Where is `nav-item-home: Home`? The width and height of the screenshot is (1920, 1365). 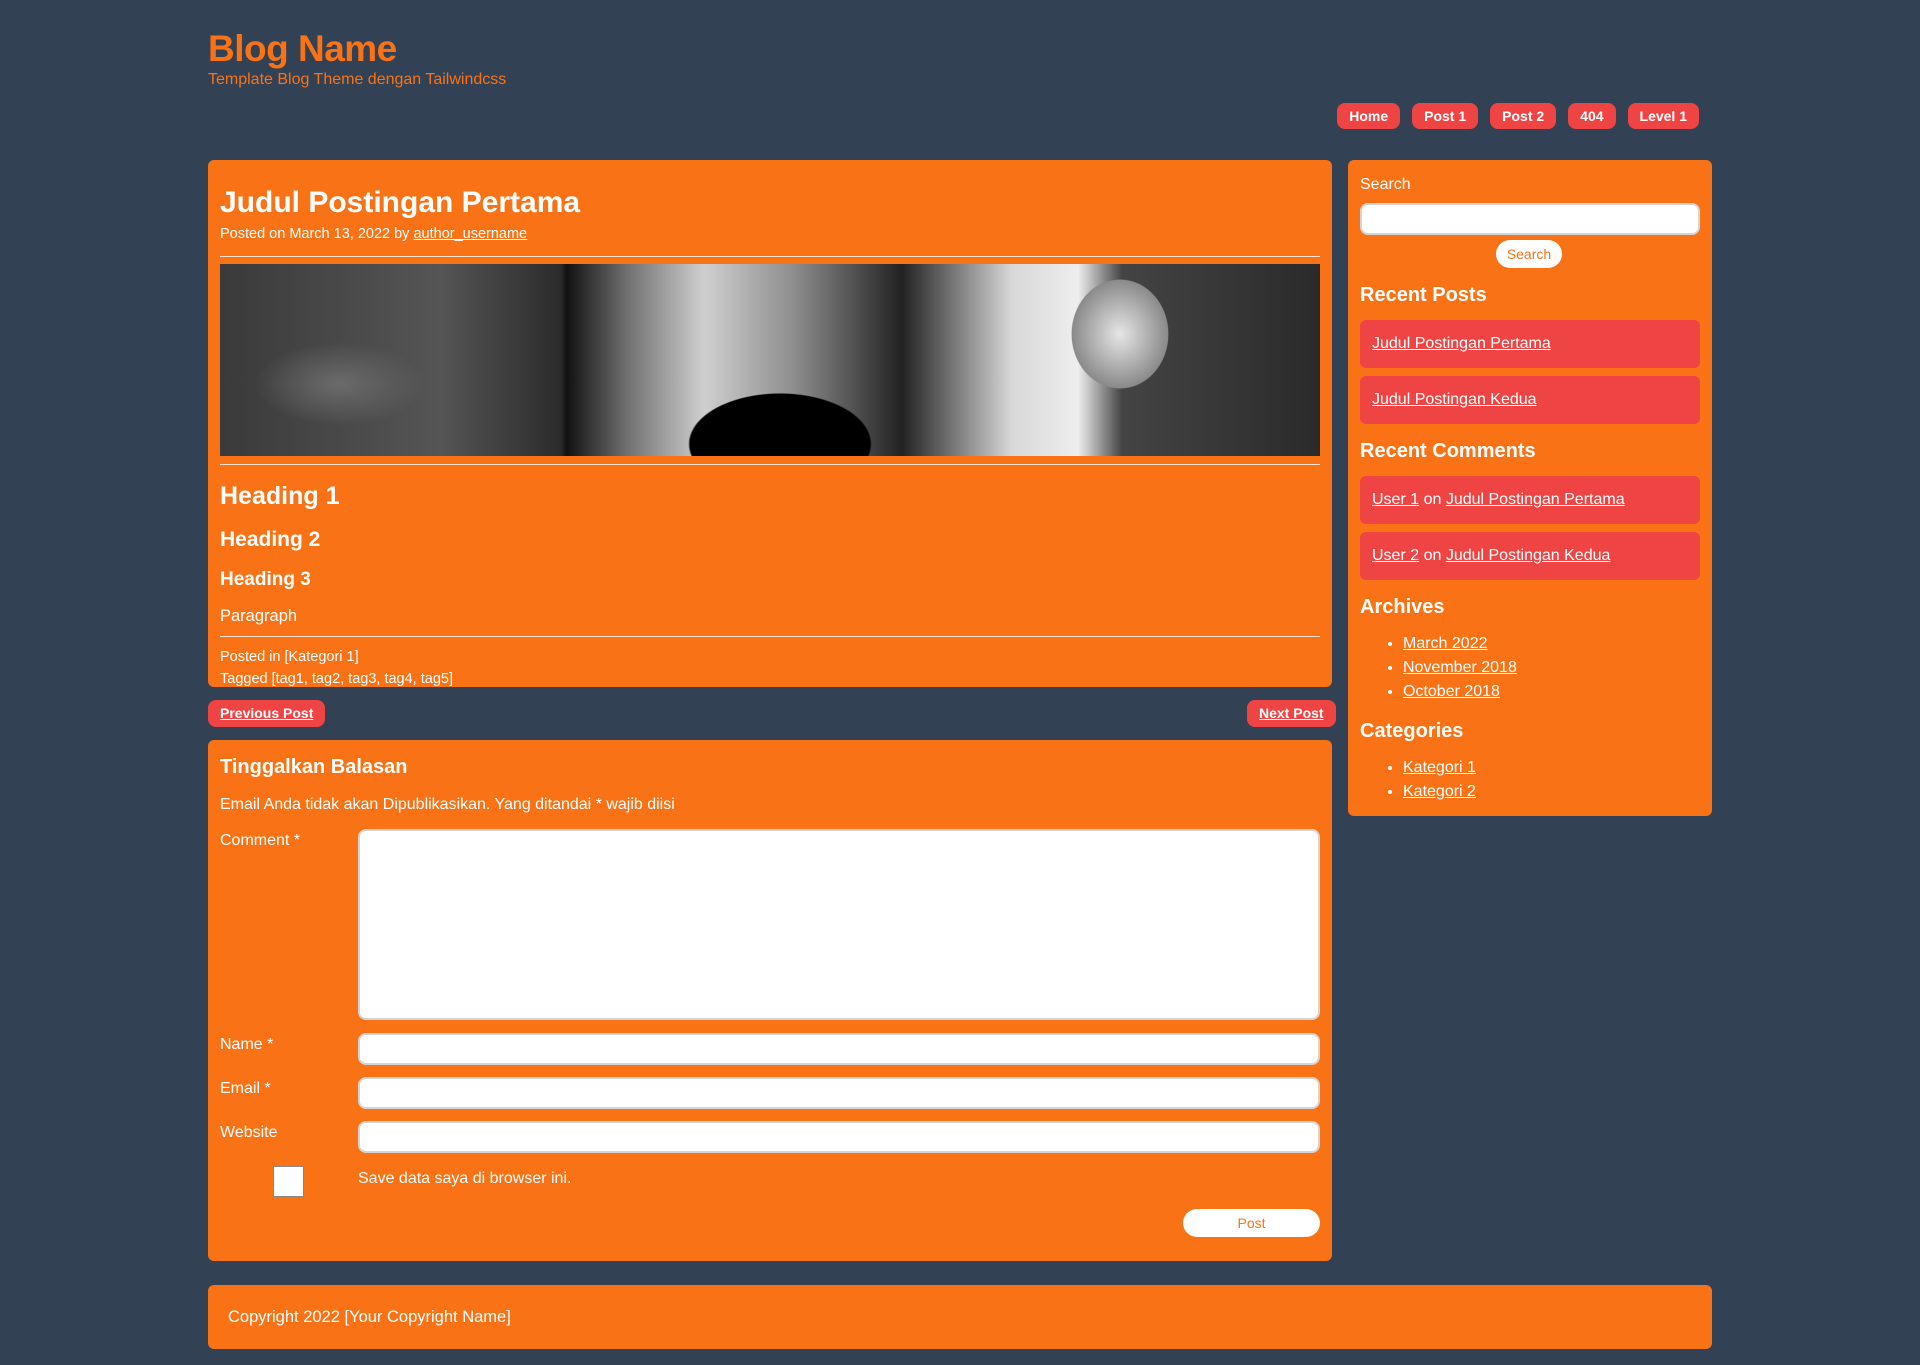
nav-item-home: Home is located at coordinates (1369, 116).